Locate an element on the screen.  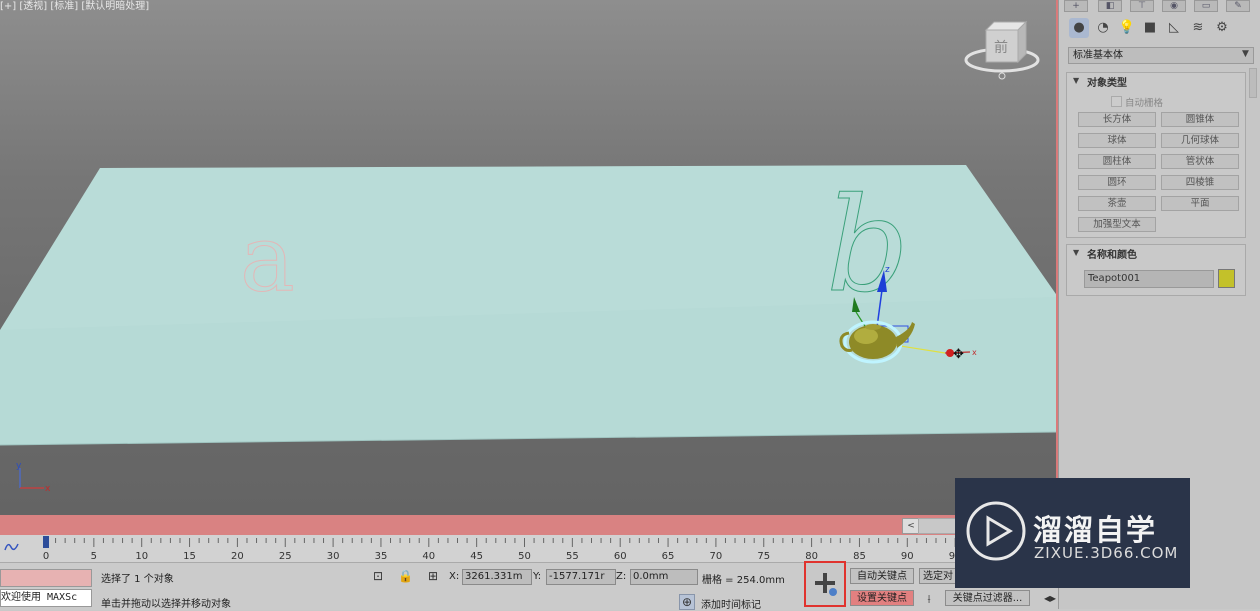
ruler-label: 30 is located at coordinates (333, 556).